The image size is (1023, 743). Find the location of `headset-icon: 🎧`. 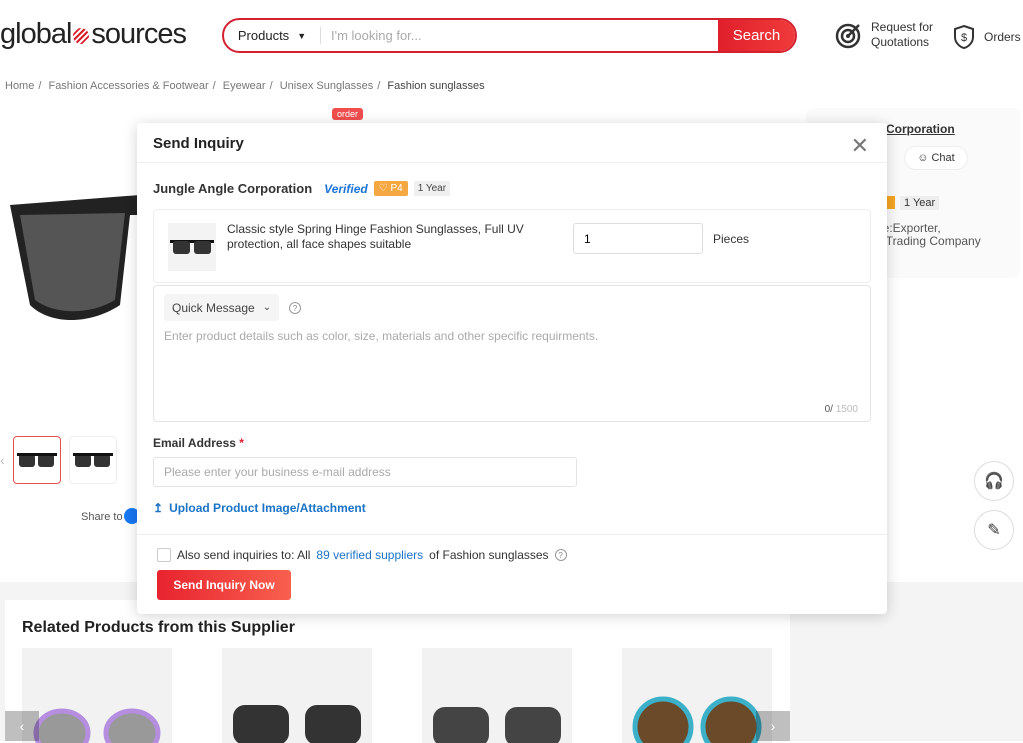

headset-icon: 🎧 is located at coordinates (994, 481).